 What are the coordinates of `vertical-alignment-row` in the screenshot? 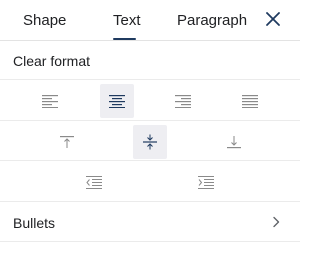 It's located at (150, 141).